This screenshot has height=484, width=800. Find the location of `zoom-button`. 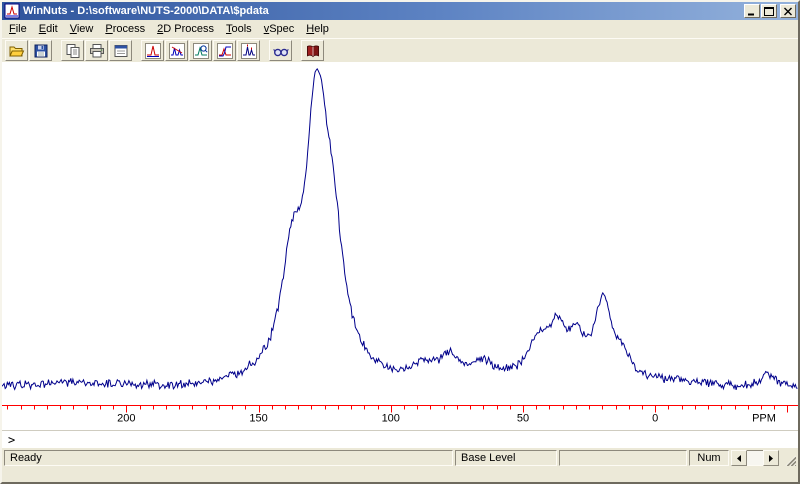

zoom-button is located at coordinates (200, 50).